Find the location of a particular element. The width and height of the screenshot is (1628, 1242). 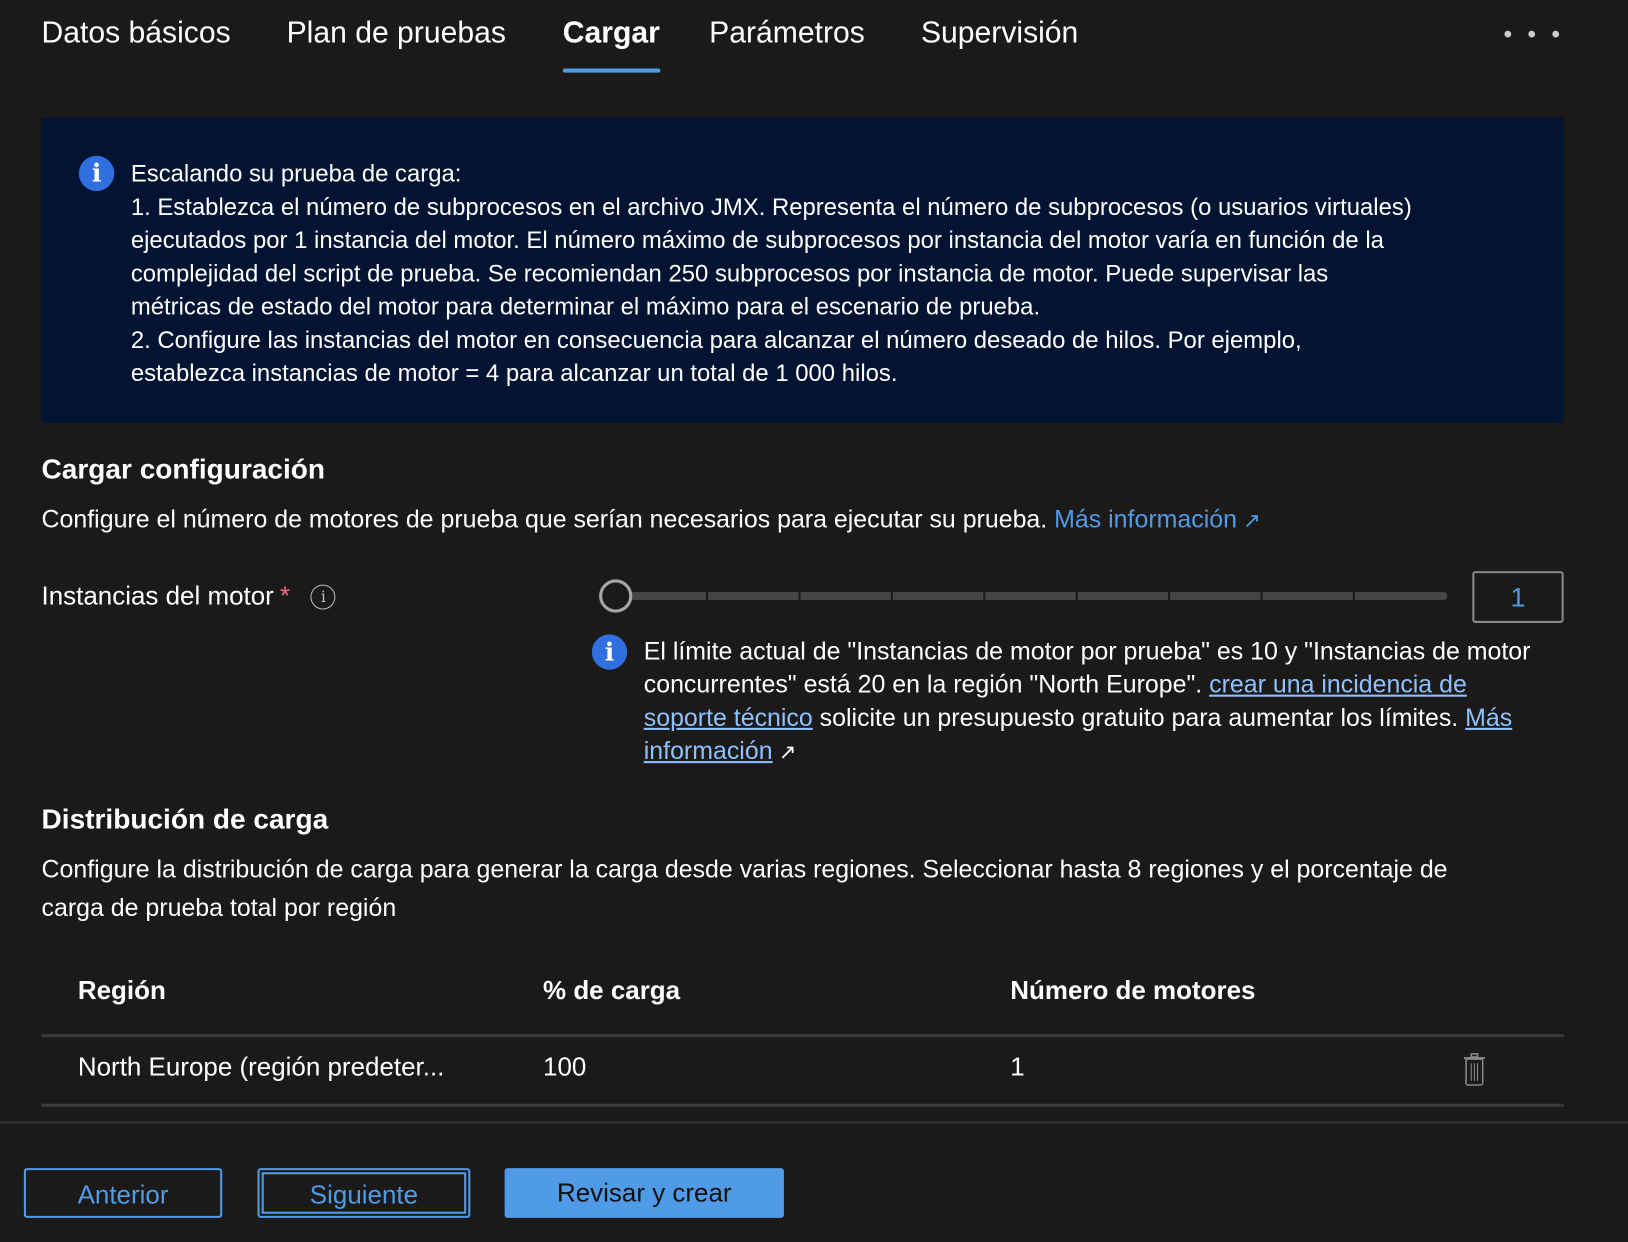

more-info-link: Más información ↗ is located at coordinates (1157, 520).